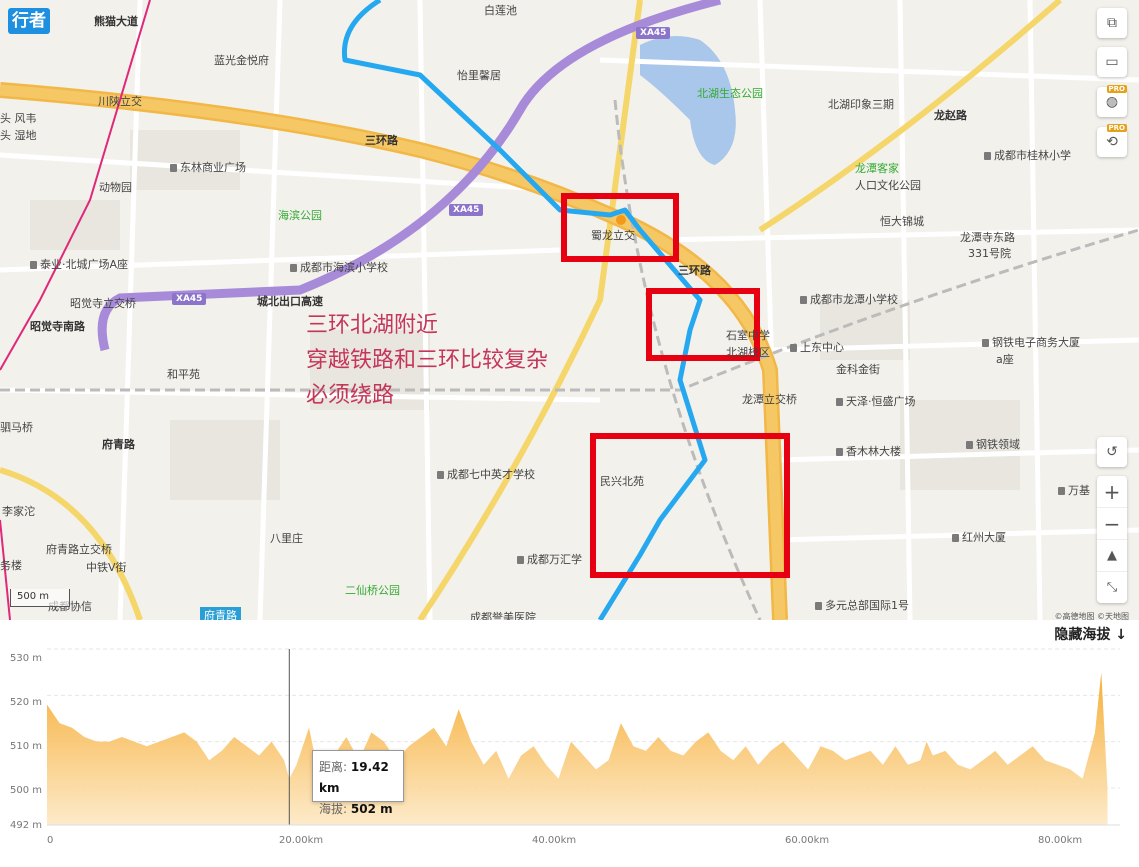 Image resolution: width=1139 pixels, height=867 pixels. Describe the element at coordinates (769, 399) in the screenshot. I see `map-label-longtanlj: 龙潭立交桥` at that location.